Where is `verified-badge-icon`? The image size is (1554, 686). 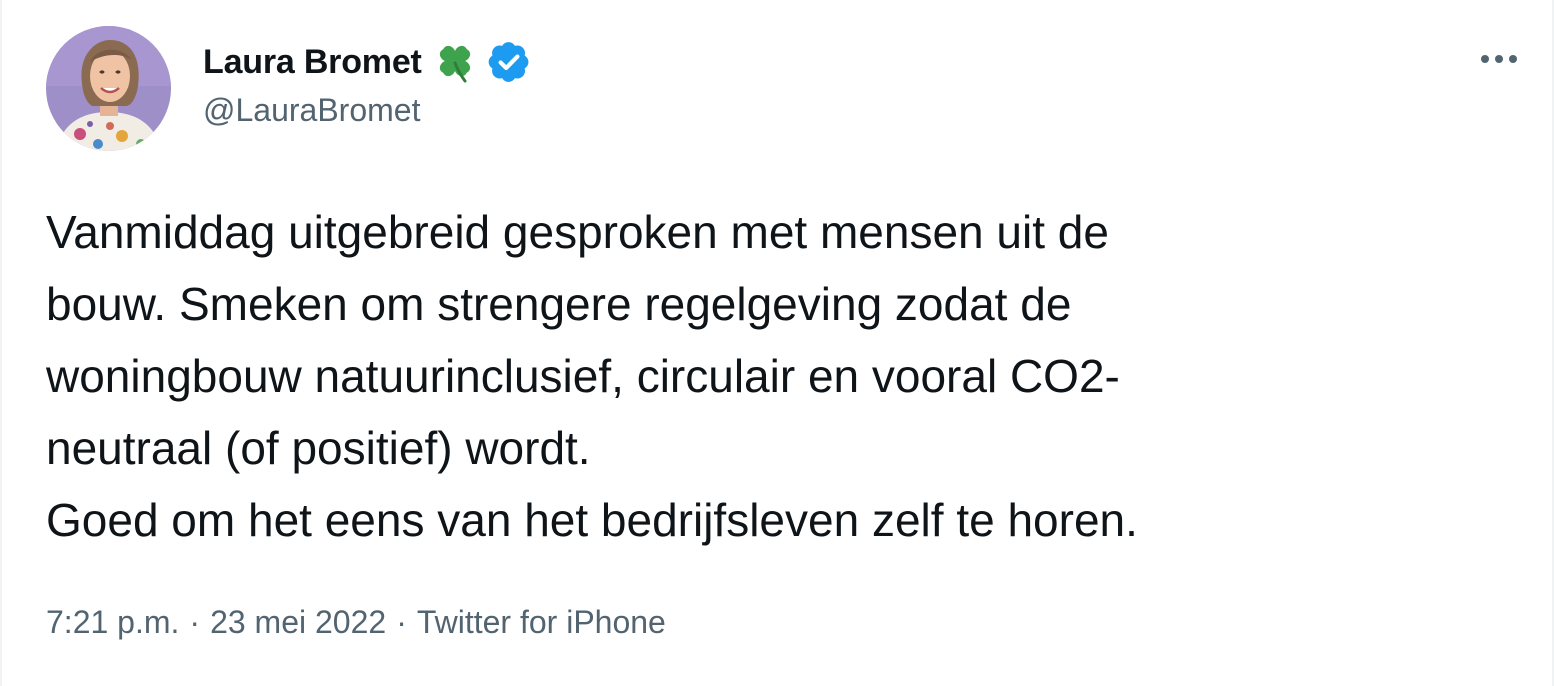 verified-badge-icon is located at coordinates (509, 62).